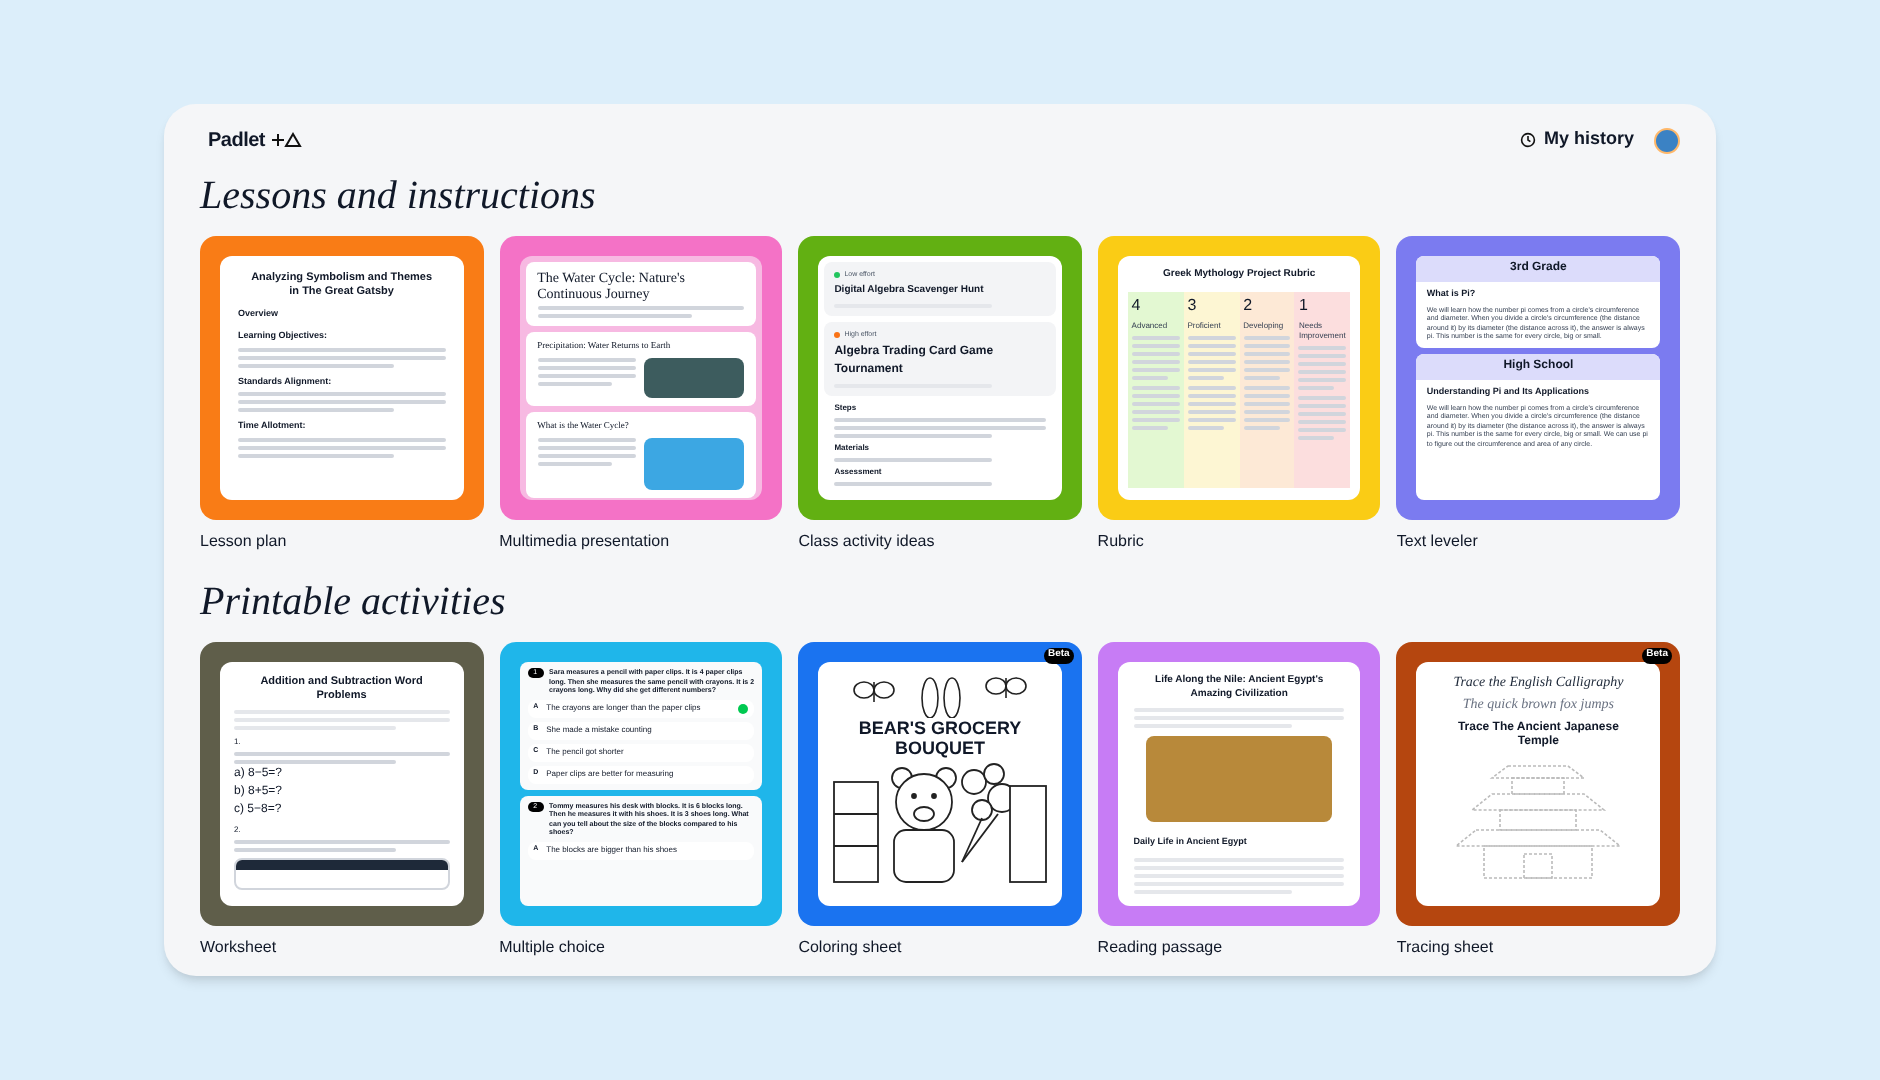 The height and width of the screenshot is (1080, 1880). I want to click on template-label: Tracing sheet, so click(1538, 948).